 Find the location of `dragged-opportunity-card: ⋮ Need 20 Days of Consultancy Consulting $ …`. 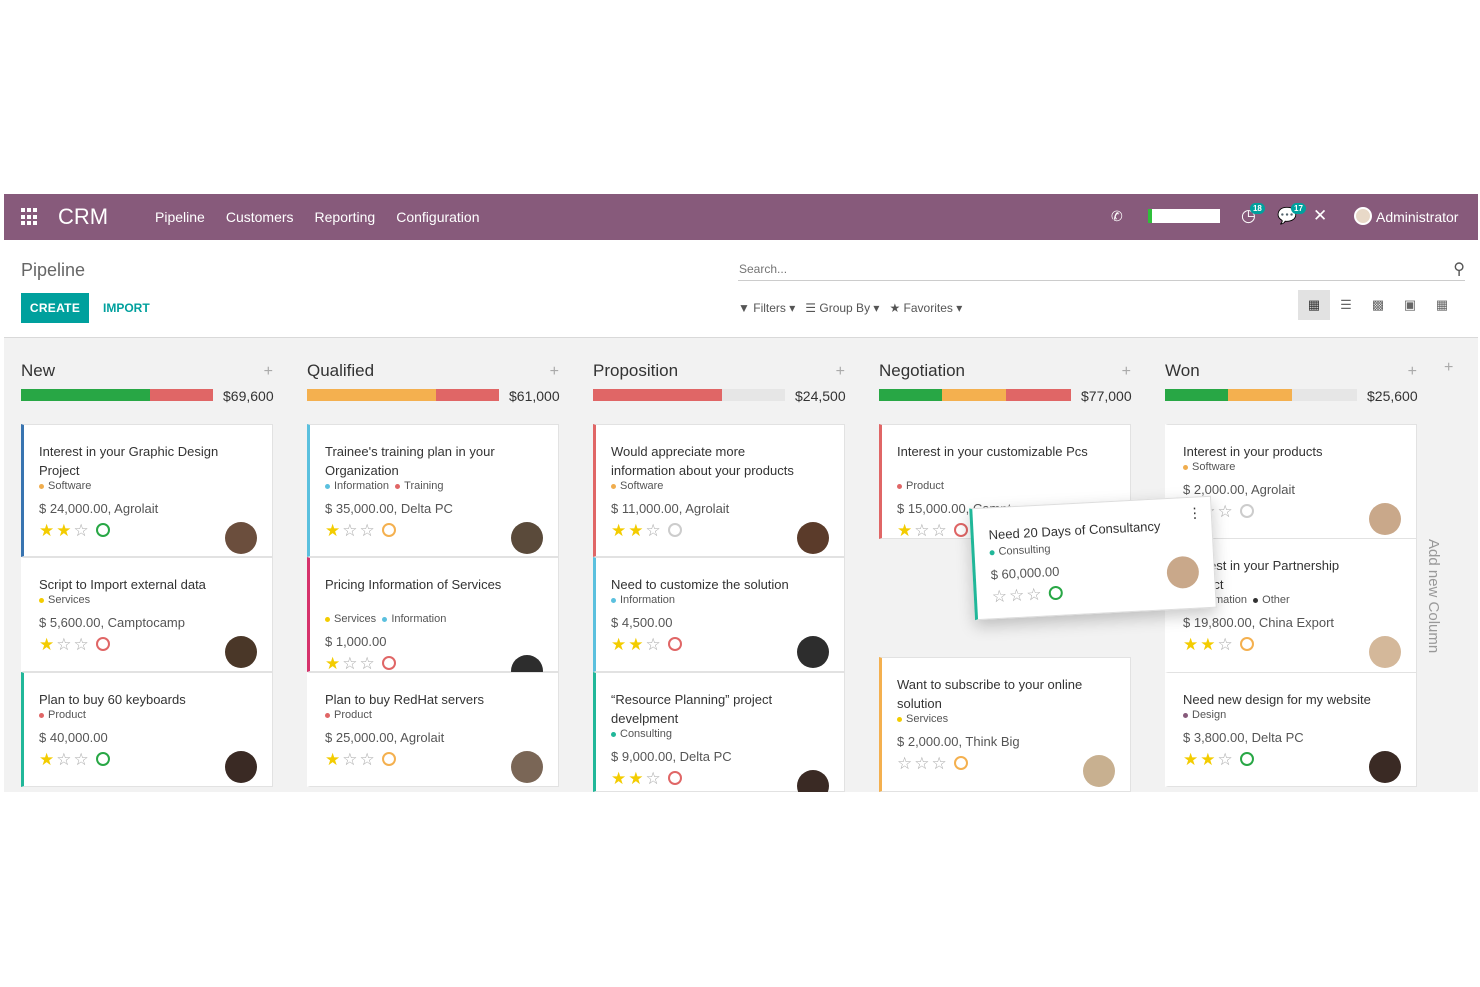

dragged-opportunity-card: ⋮ Need 20 Days of Consultancy Consulting $ … is located at coordinates (1093, 558).